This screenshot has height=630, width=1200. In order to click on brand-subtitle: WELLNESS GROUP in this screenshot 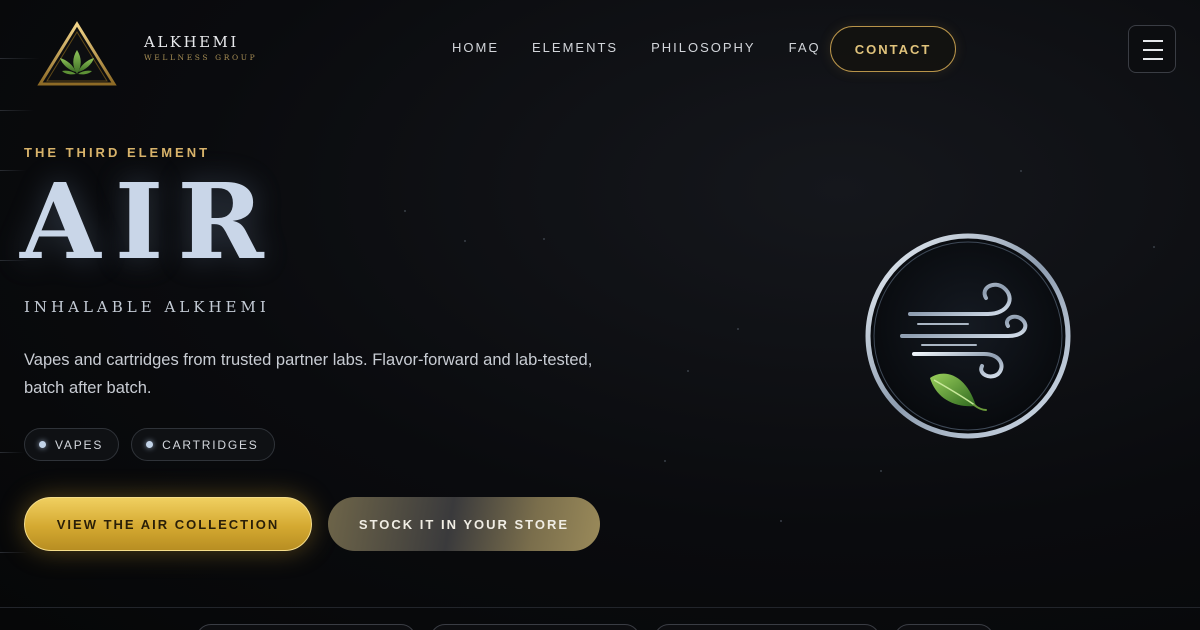, I will do `click(201, 57)`.